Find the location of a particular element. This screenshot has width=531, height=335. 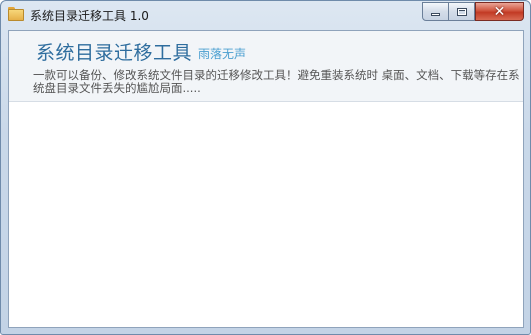

close-button: ✕ is located at coordinates (499, 11).